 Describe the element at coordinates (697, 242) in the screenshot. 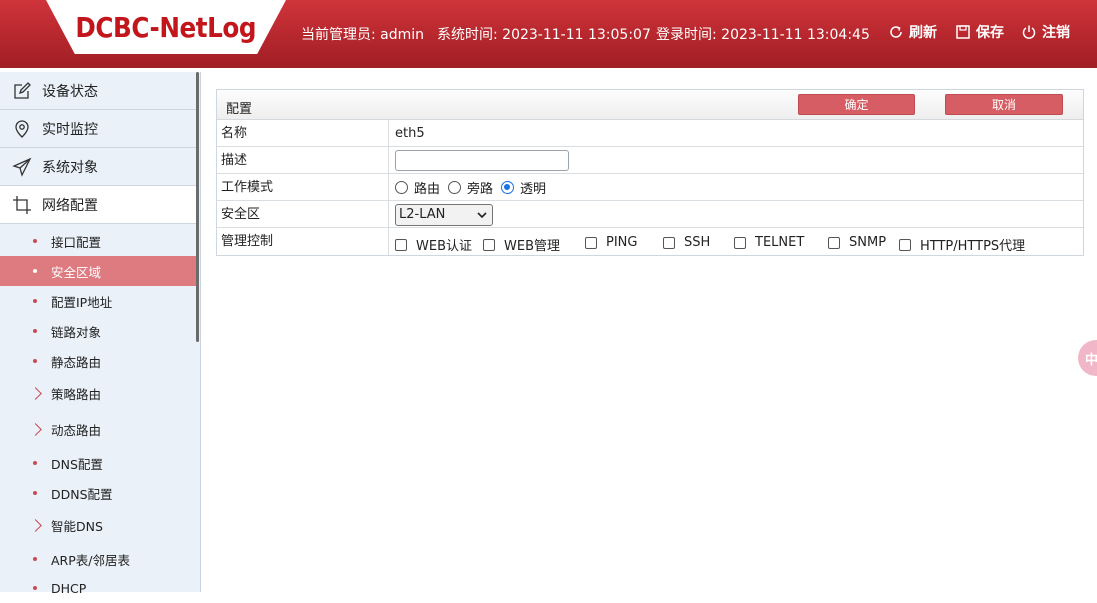

I see `option-label: SSH` at that location.